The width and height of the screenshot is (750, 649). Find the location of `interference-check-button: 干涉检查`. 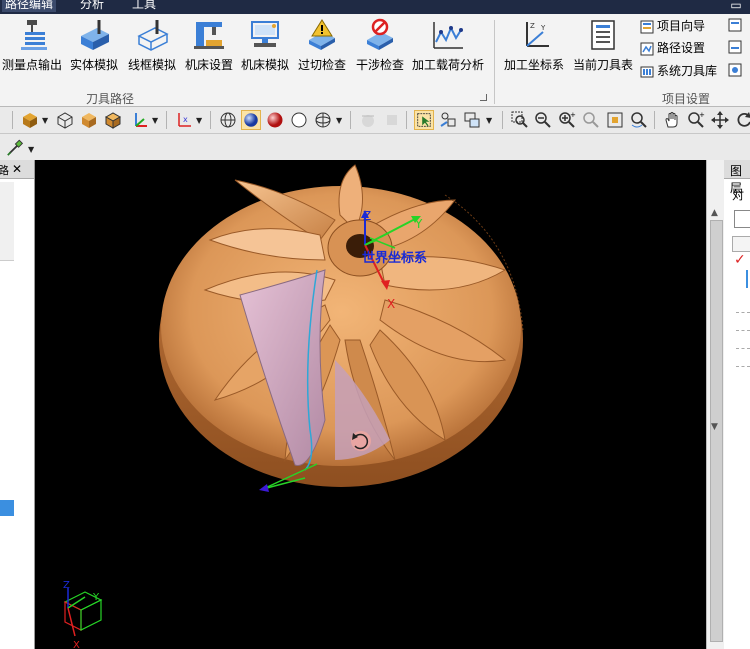

interference-check-button: 干涉检查 is located at coordinates (380, 44).